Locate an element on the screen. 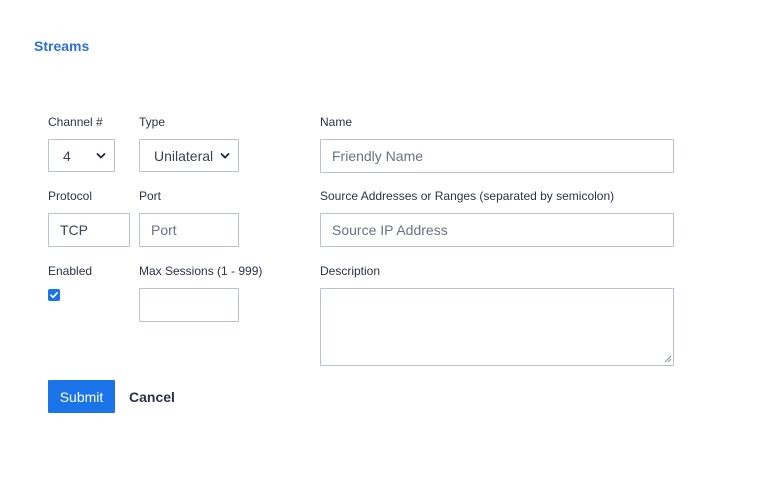  max-sessions-input is located at coordinates (189, 305).